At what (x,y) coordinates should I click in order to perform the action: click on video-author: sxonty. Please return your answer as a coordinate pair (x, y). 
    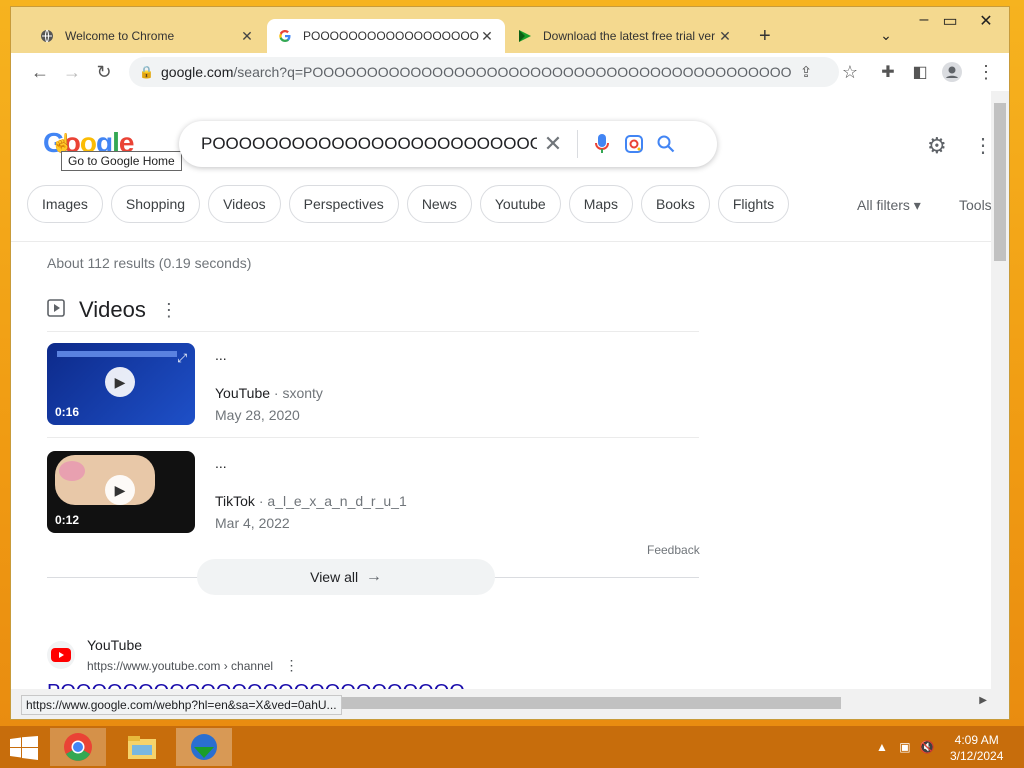
    Looking at the image, I should click on (302, 393).